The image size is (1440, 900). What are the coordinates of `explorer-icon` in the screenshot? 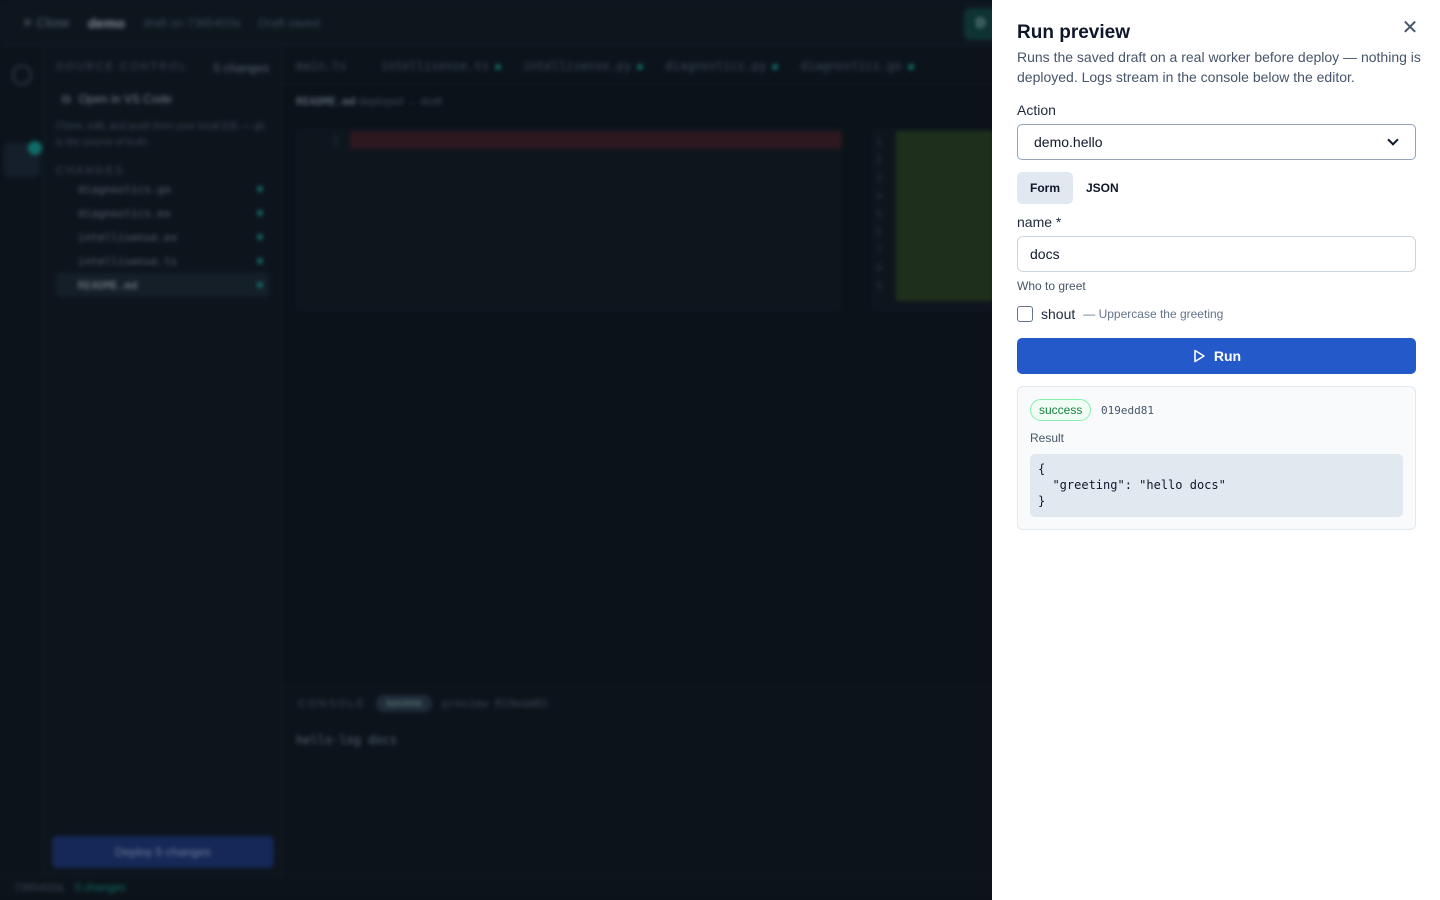 It's located at (22, 75).